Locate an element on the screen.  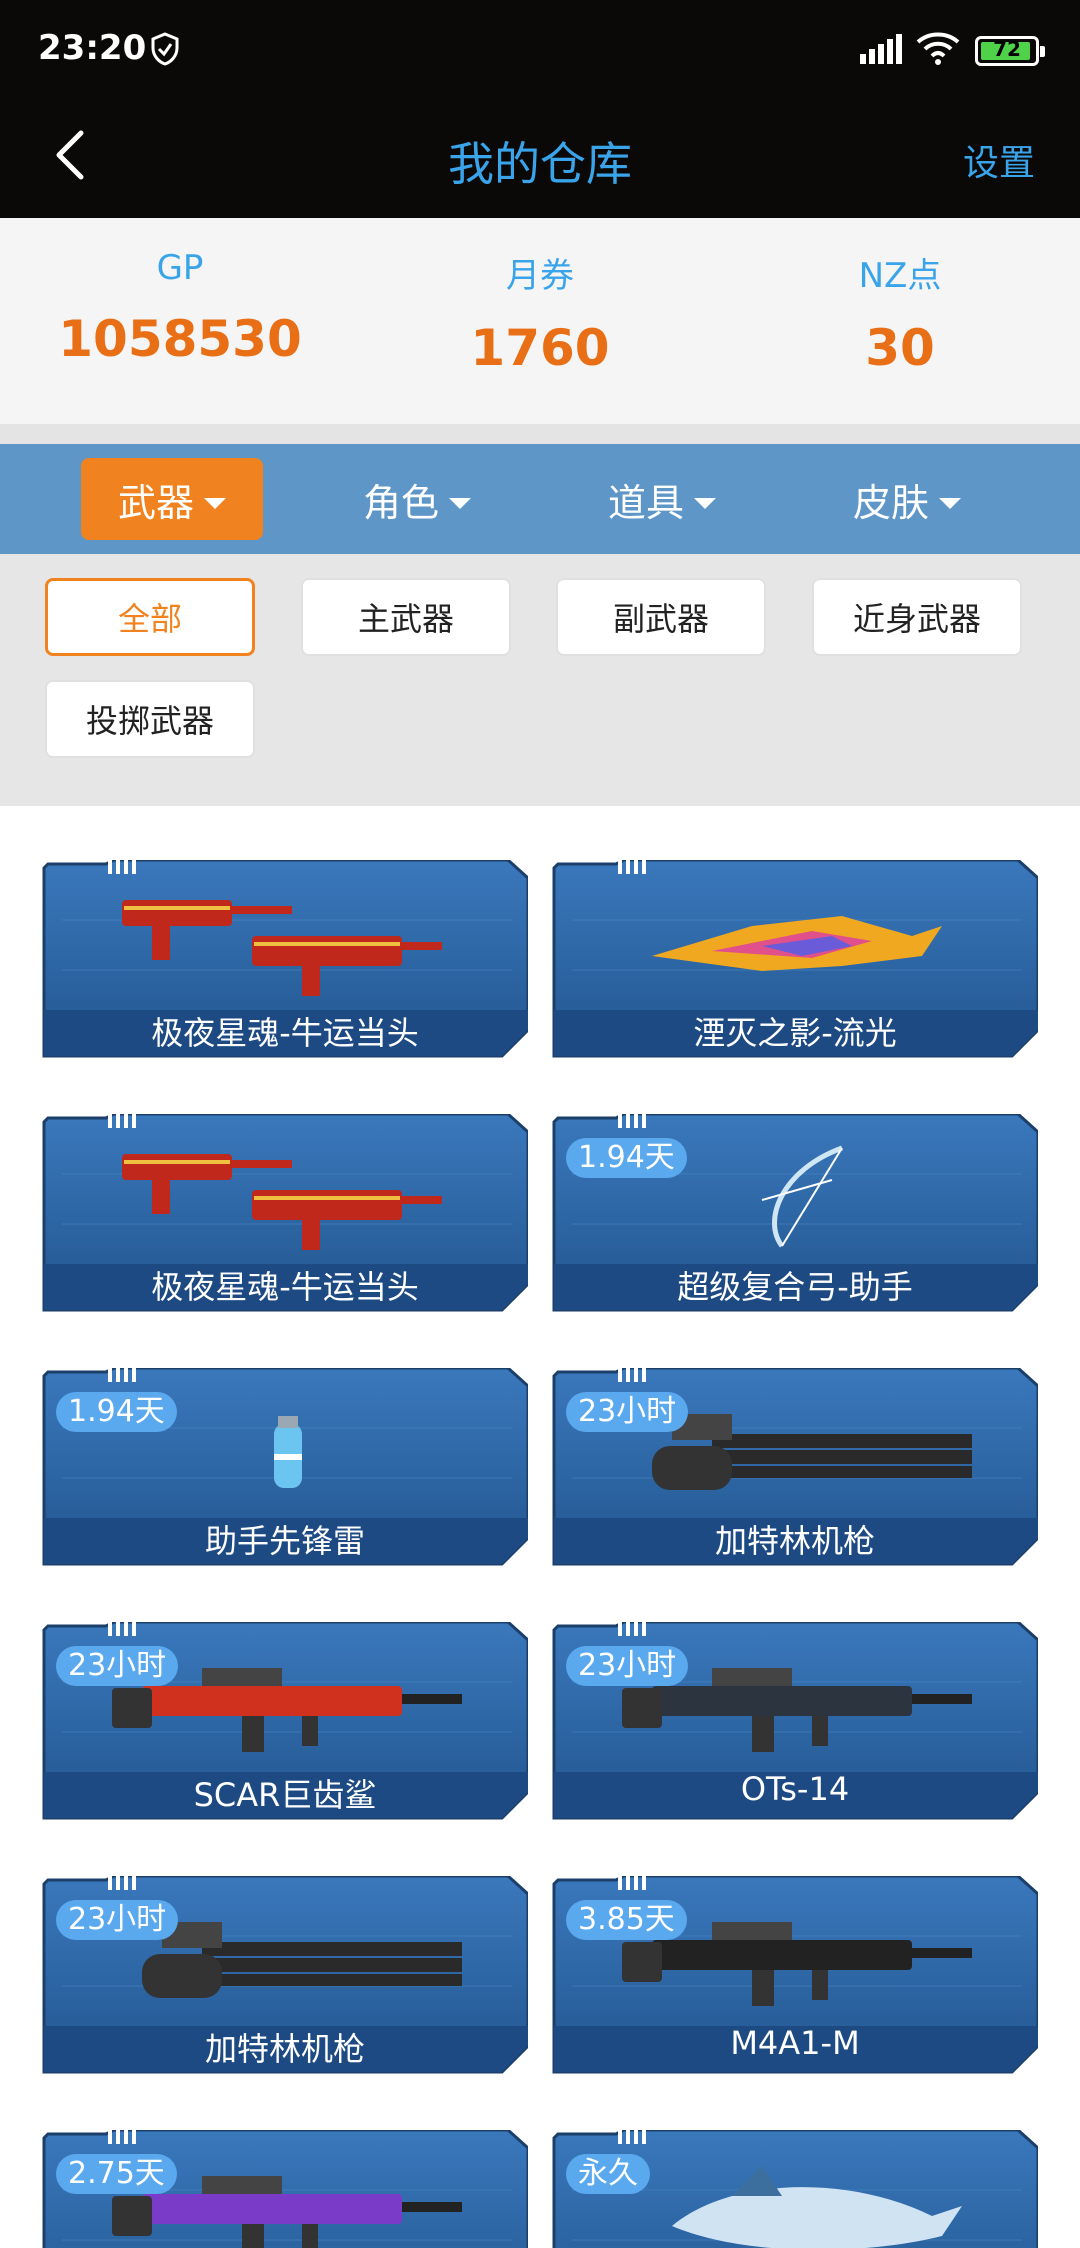
status-time: 23:20 is located at coordinates (92, 48).